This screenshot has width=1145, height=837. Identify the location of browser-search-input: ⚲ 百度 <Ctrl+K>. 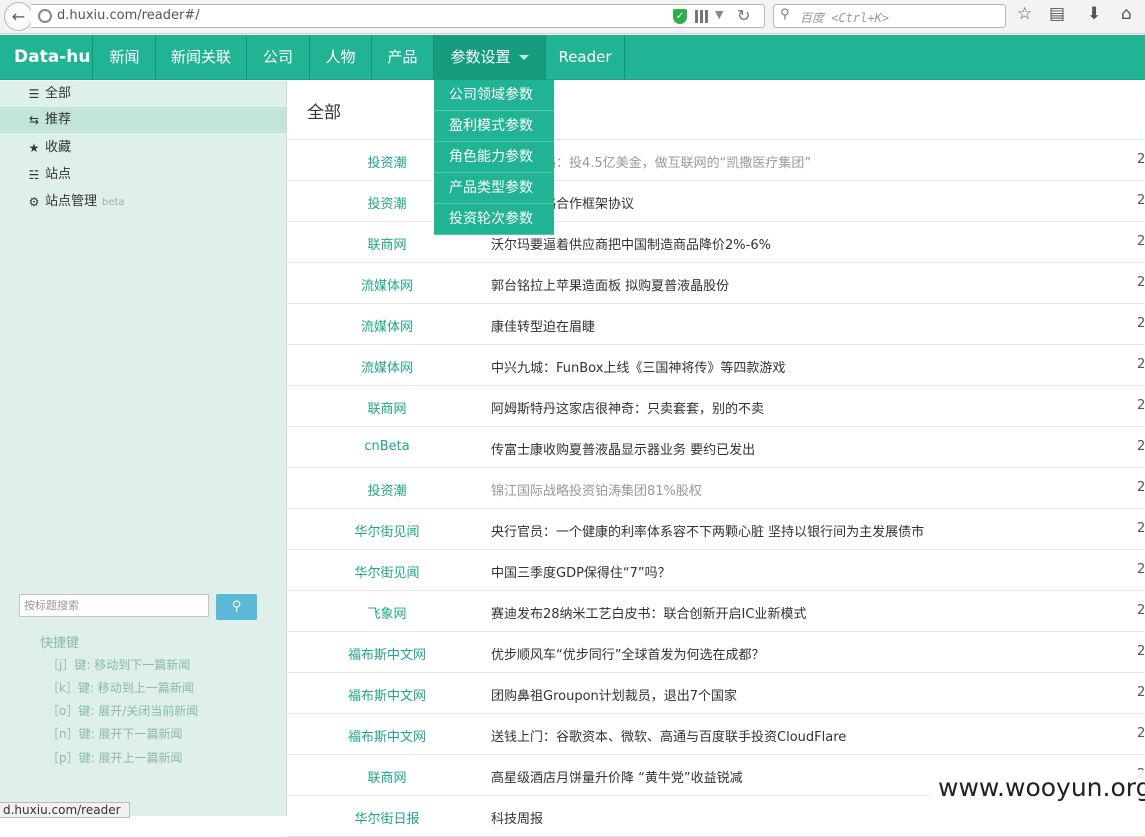
(889, 16).